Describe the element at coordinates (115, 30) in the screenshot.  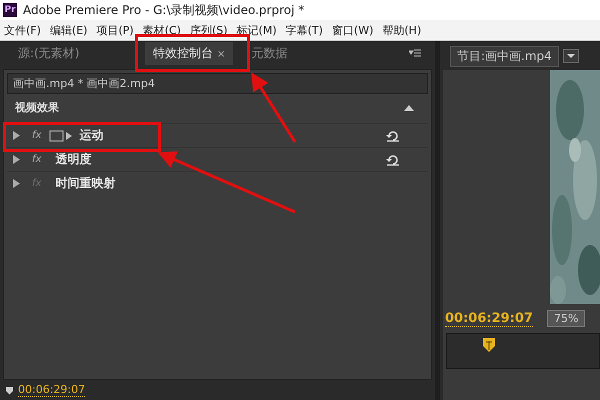
I see `menu-item: 项目(P)` at that location.